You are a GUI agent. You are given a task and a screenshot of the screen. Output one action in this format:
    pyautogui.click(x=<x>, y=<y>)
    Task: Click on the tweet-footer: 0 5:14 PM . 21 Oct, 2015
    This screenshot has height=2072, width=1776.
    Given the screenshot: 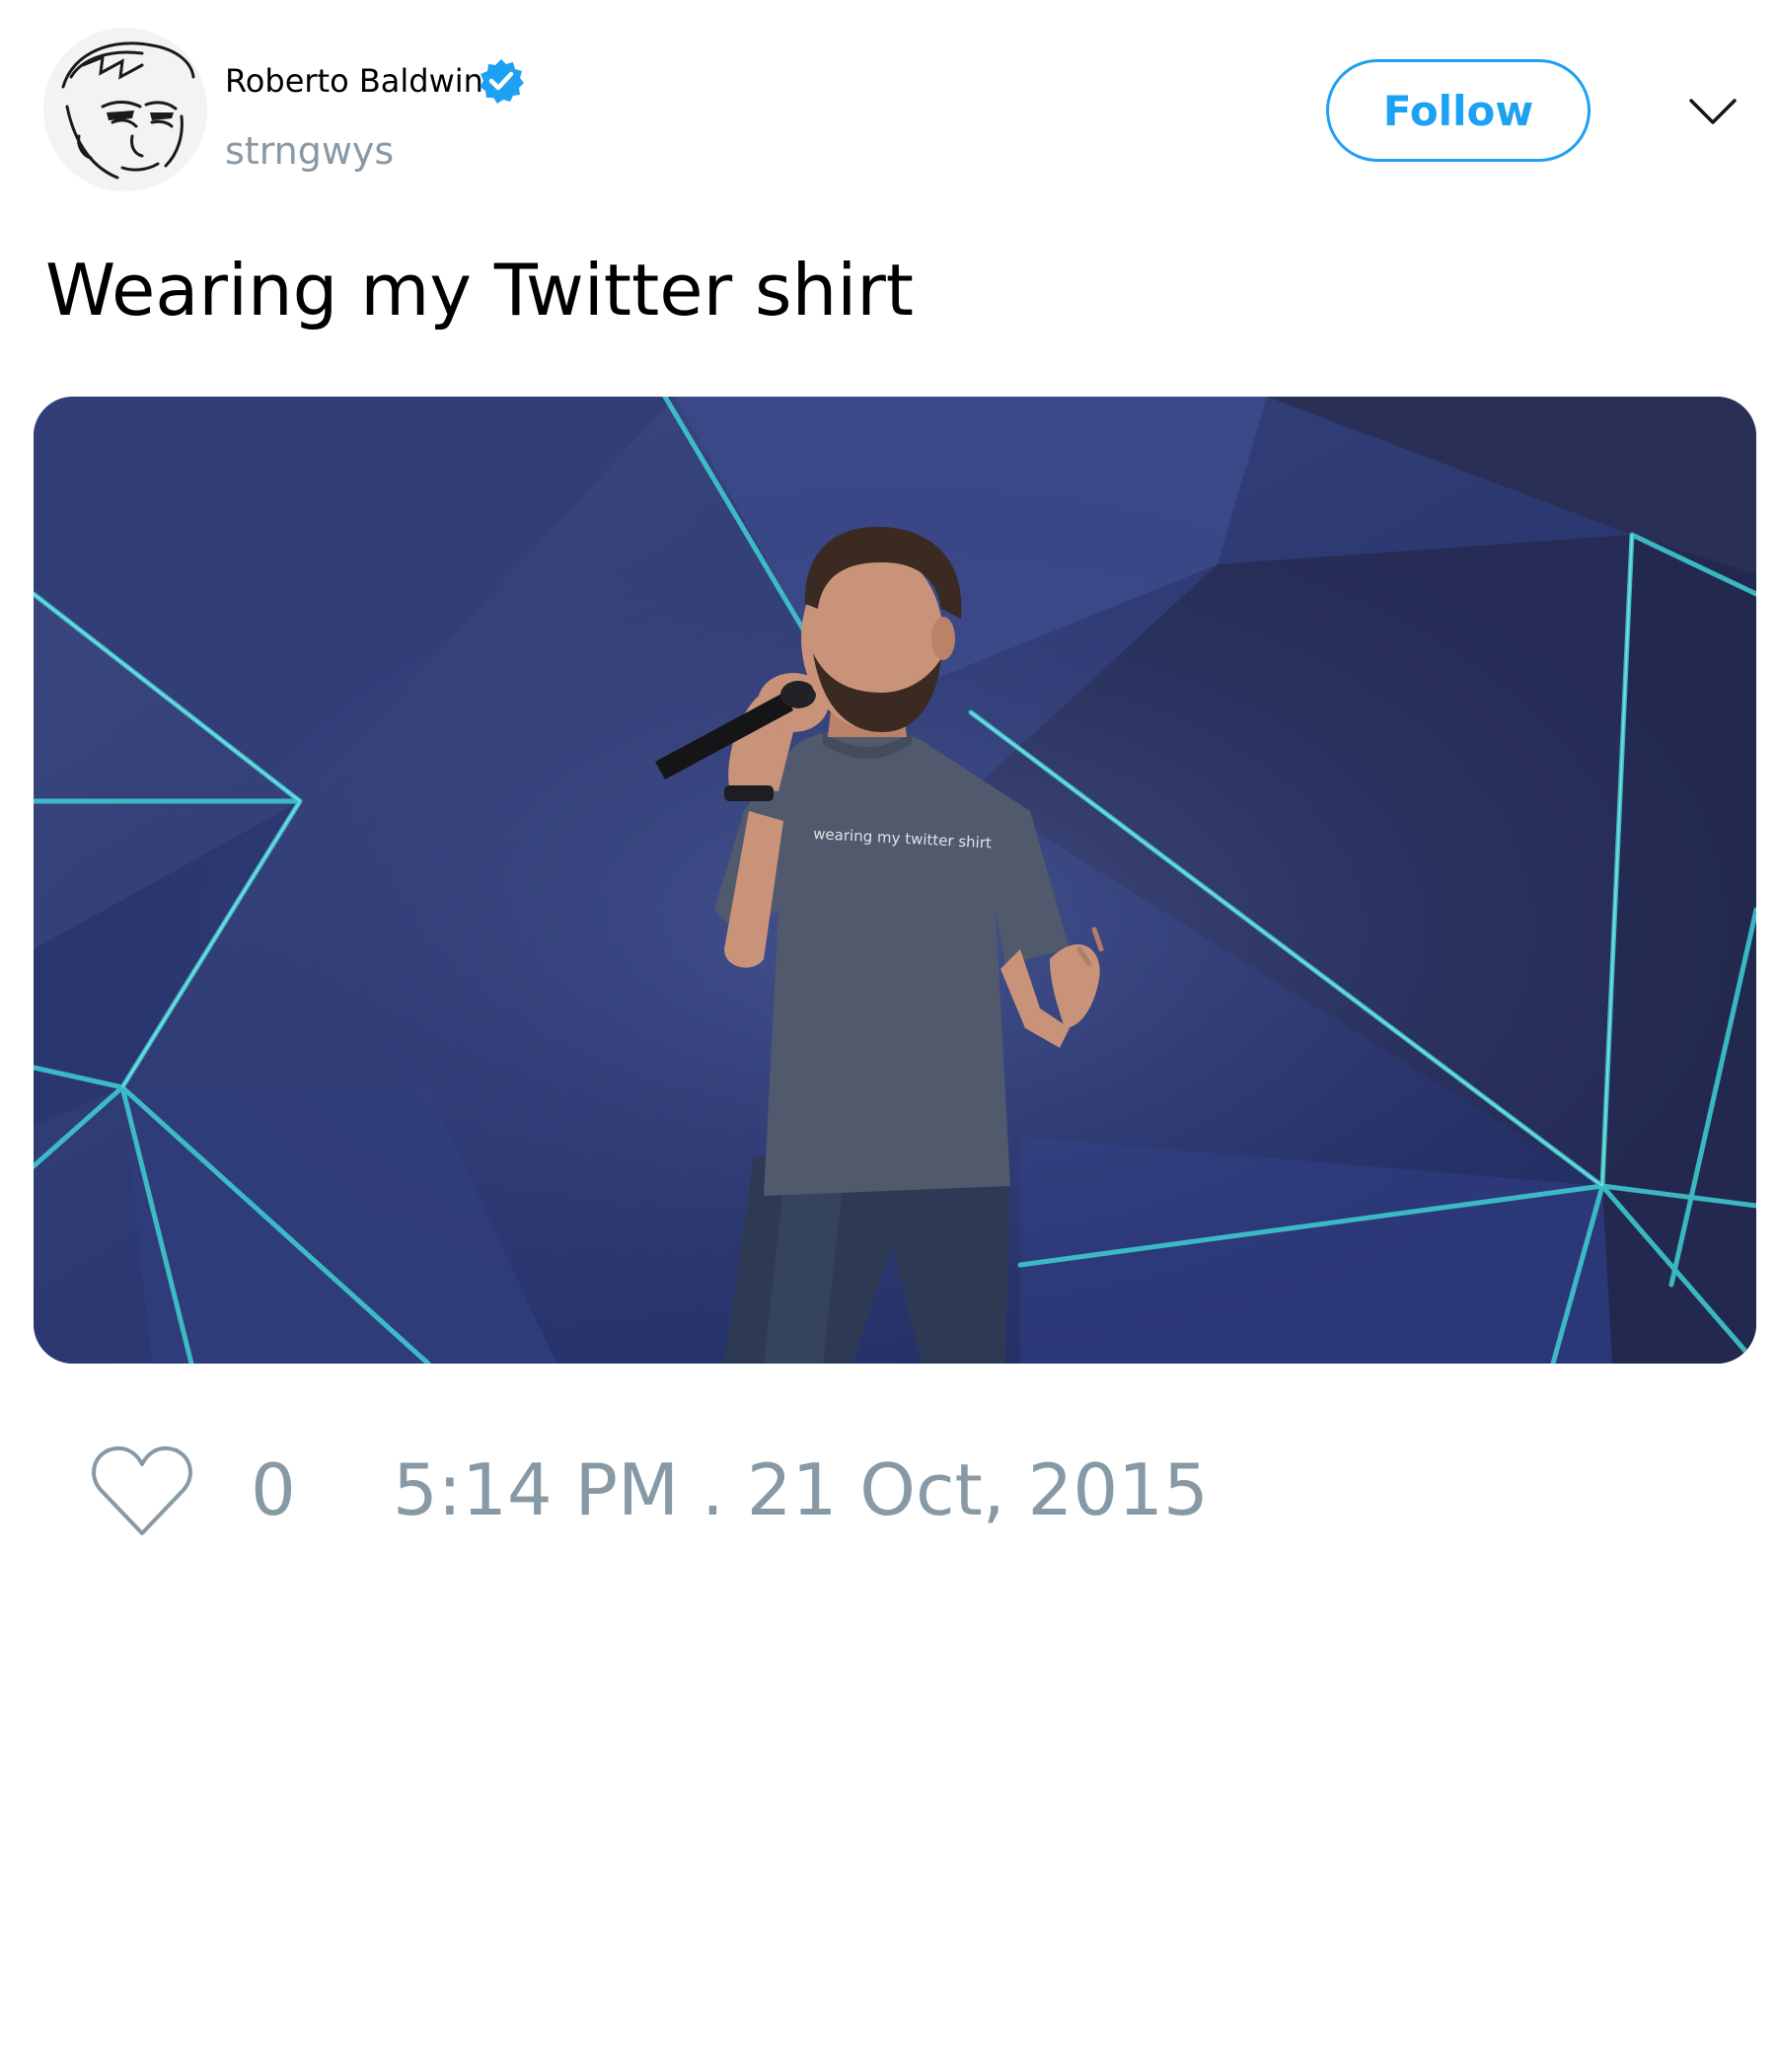 What is the action you would take?
    pyautogui.click(x=888, y=1490)
    